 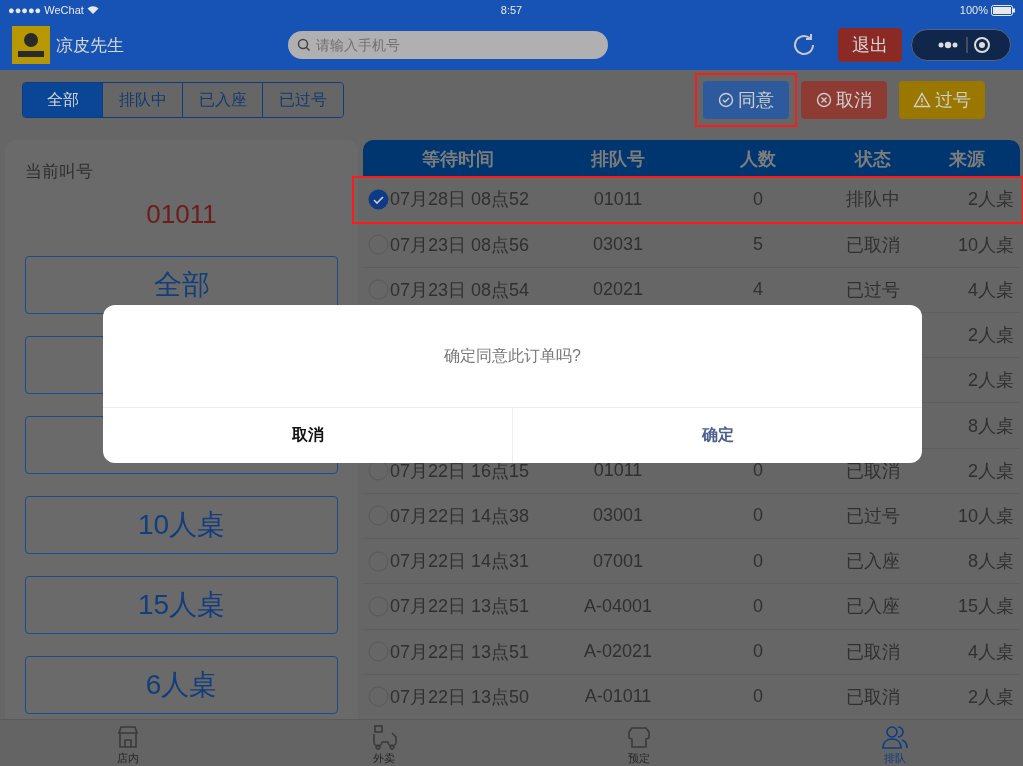 What do you see at coordinates (512, 355) in the screenshot?
I see `dialog-message: 确定同意此订单吗?` at bounding box center [512, 355].